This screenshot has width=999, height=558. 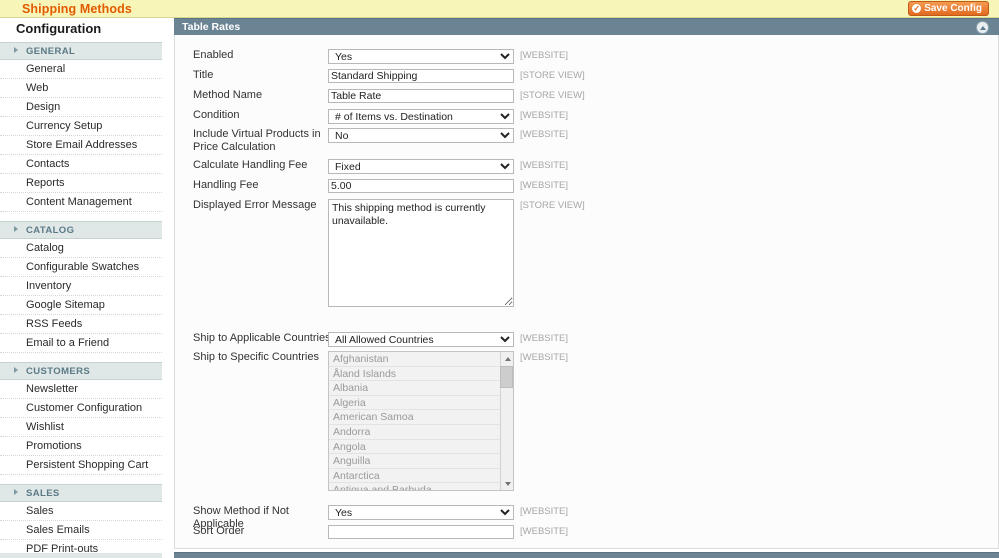 What do you see at coordinates (415, 447) in the screenshot?
I see `country-option: Angola` at bounding box center [415, 447].